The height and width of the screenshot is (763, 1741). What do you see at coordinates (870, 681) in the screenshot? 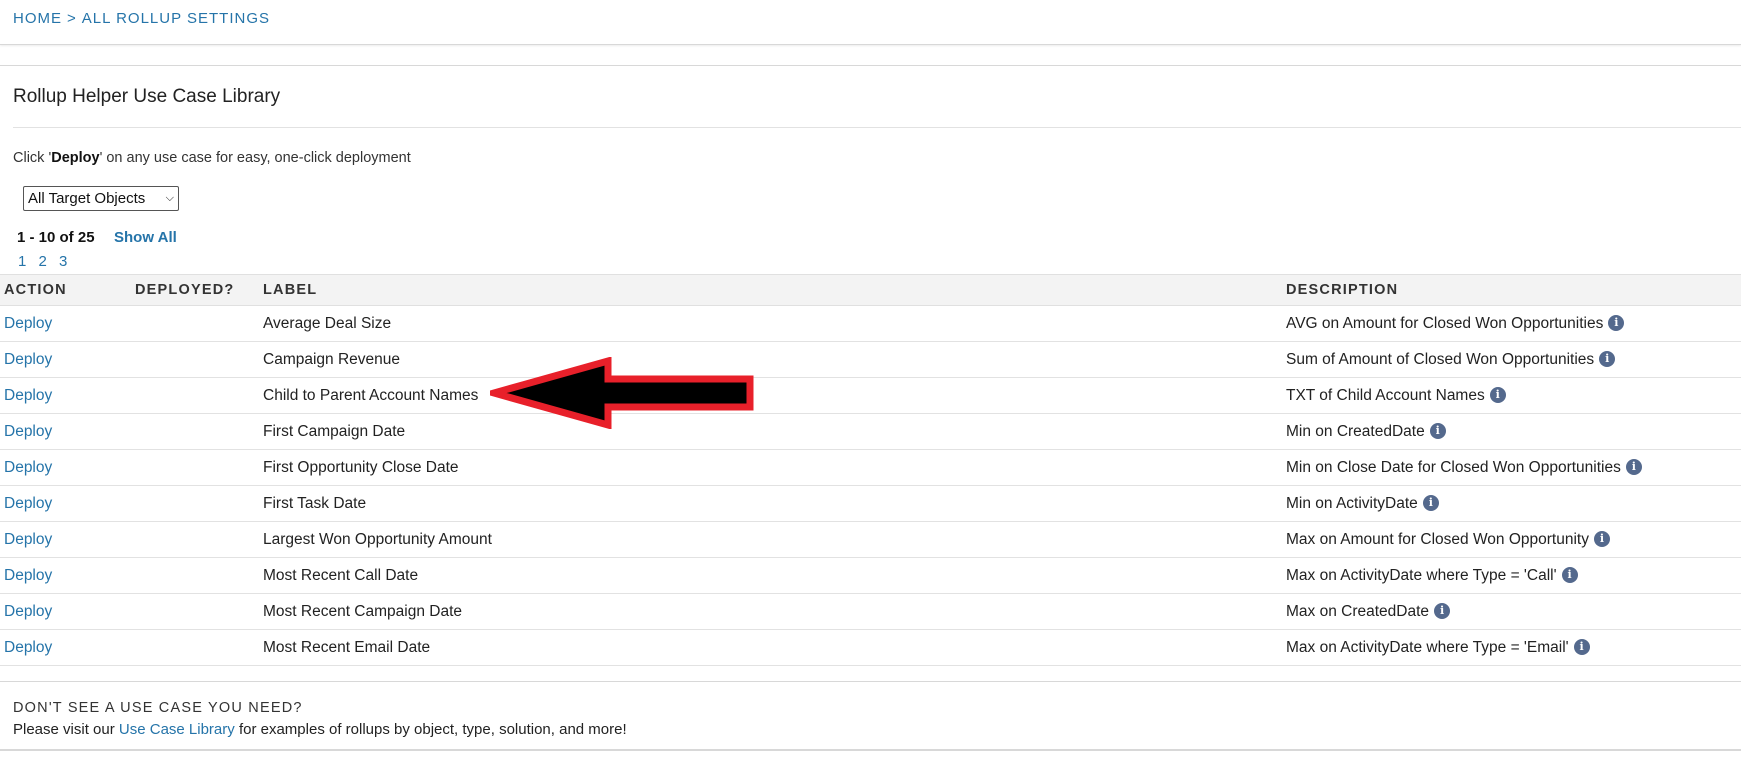
I see `footer-divider` at bounding box center [870, 681].